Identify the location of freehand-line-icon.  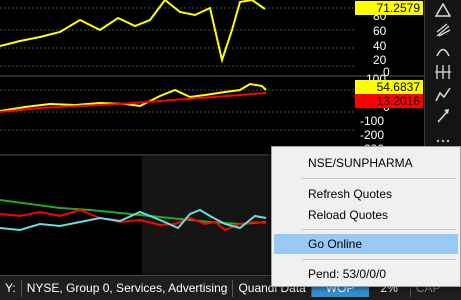
(443, 94).